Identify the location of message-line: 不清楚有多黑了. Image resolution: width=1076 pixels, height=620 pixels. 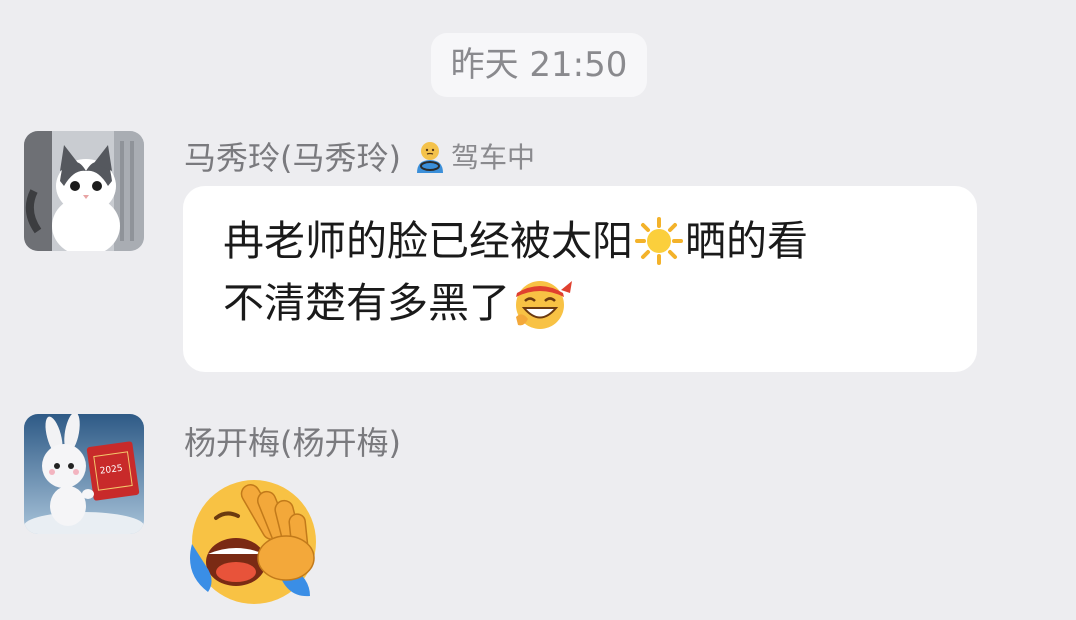
(585, 303).